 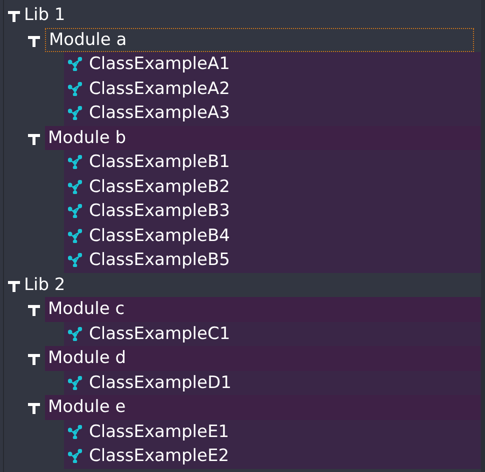 I want to click on class-item: ClassExampleE1, so click(x=272, y=432).